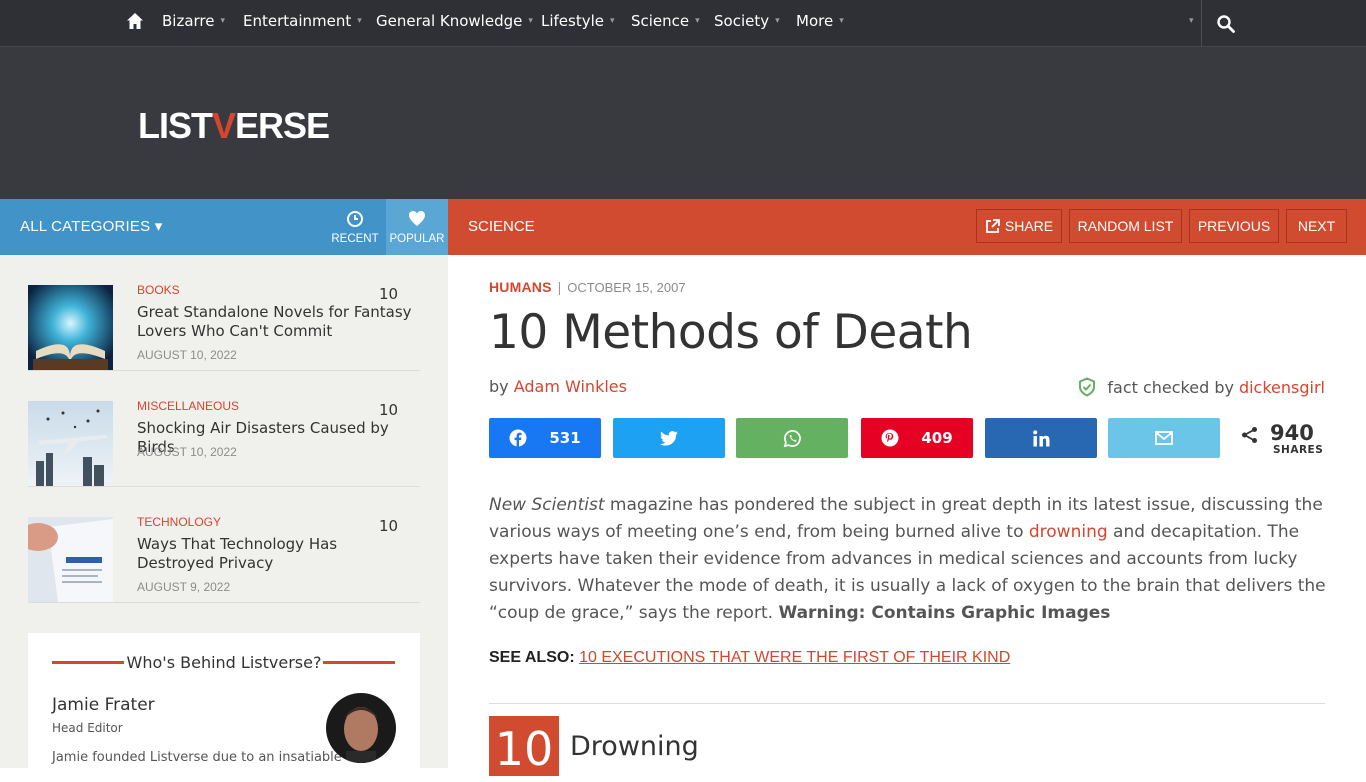 The width and height of the screenshot is (1366, 782). What do you see at coordinates (665, 21) in the screenshot?
I see `nav-item-science: Science ▾` at bounding box center [665, 21].